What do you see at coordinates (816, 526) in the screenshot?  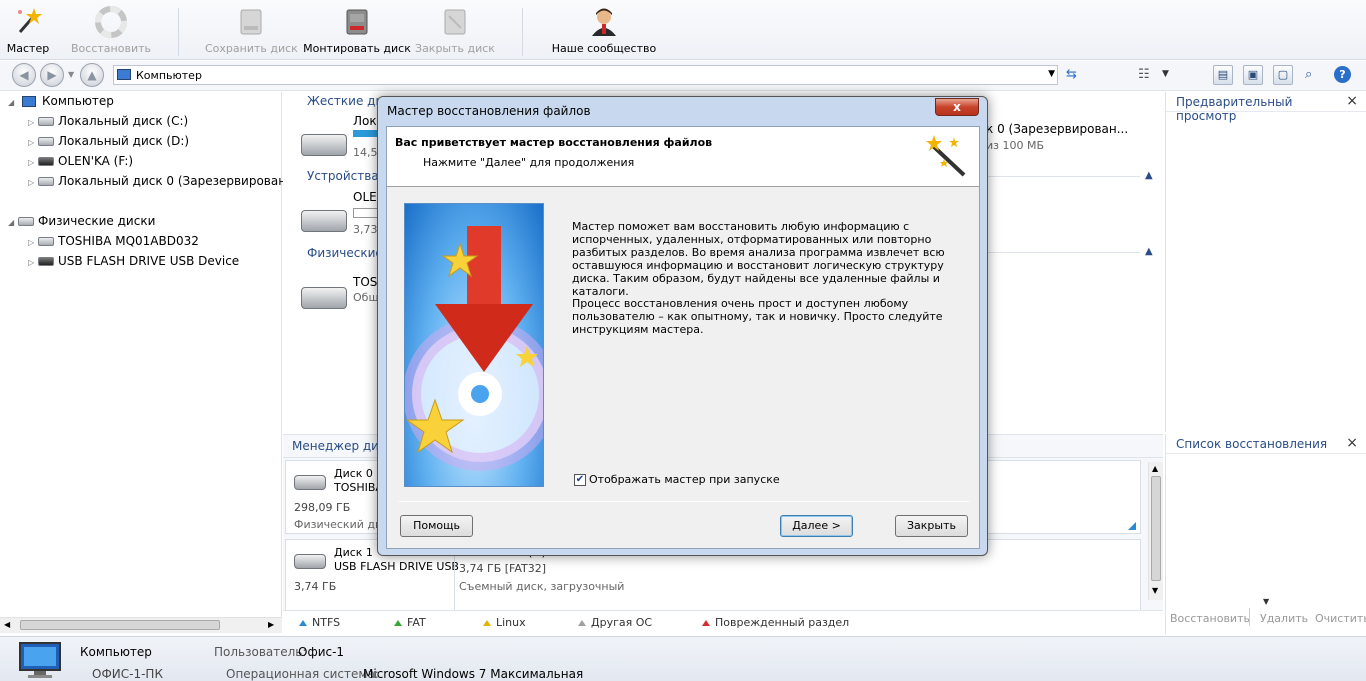 I see `next-button: Далее >` at bounding box center [816, 526].